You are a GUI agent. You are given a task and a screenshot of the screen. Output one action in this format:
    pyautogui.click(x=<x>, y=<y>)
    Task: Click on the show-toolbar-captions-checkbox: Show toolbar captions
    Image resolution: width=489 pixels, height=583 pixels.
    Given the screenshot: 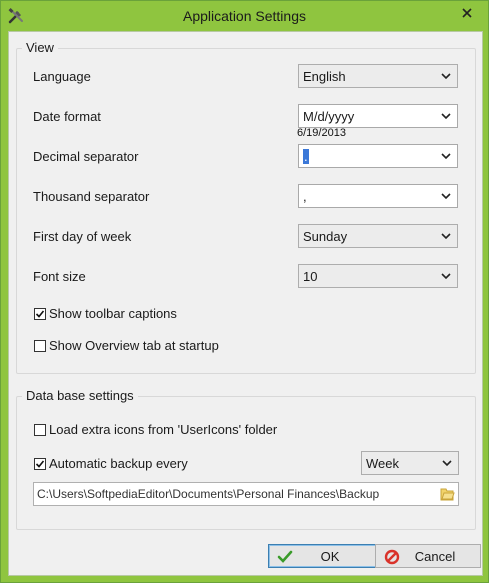 What is the action you would take?
    pyautogui.click(x=105, y=313)
    